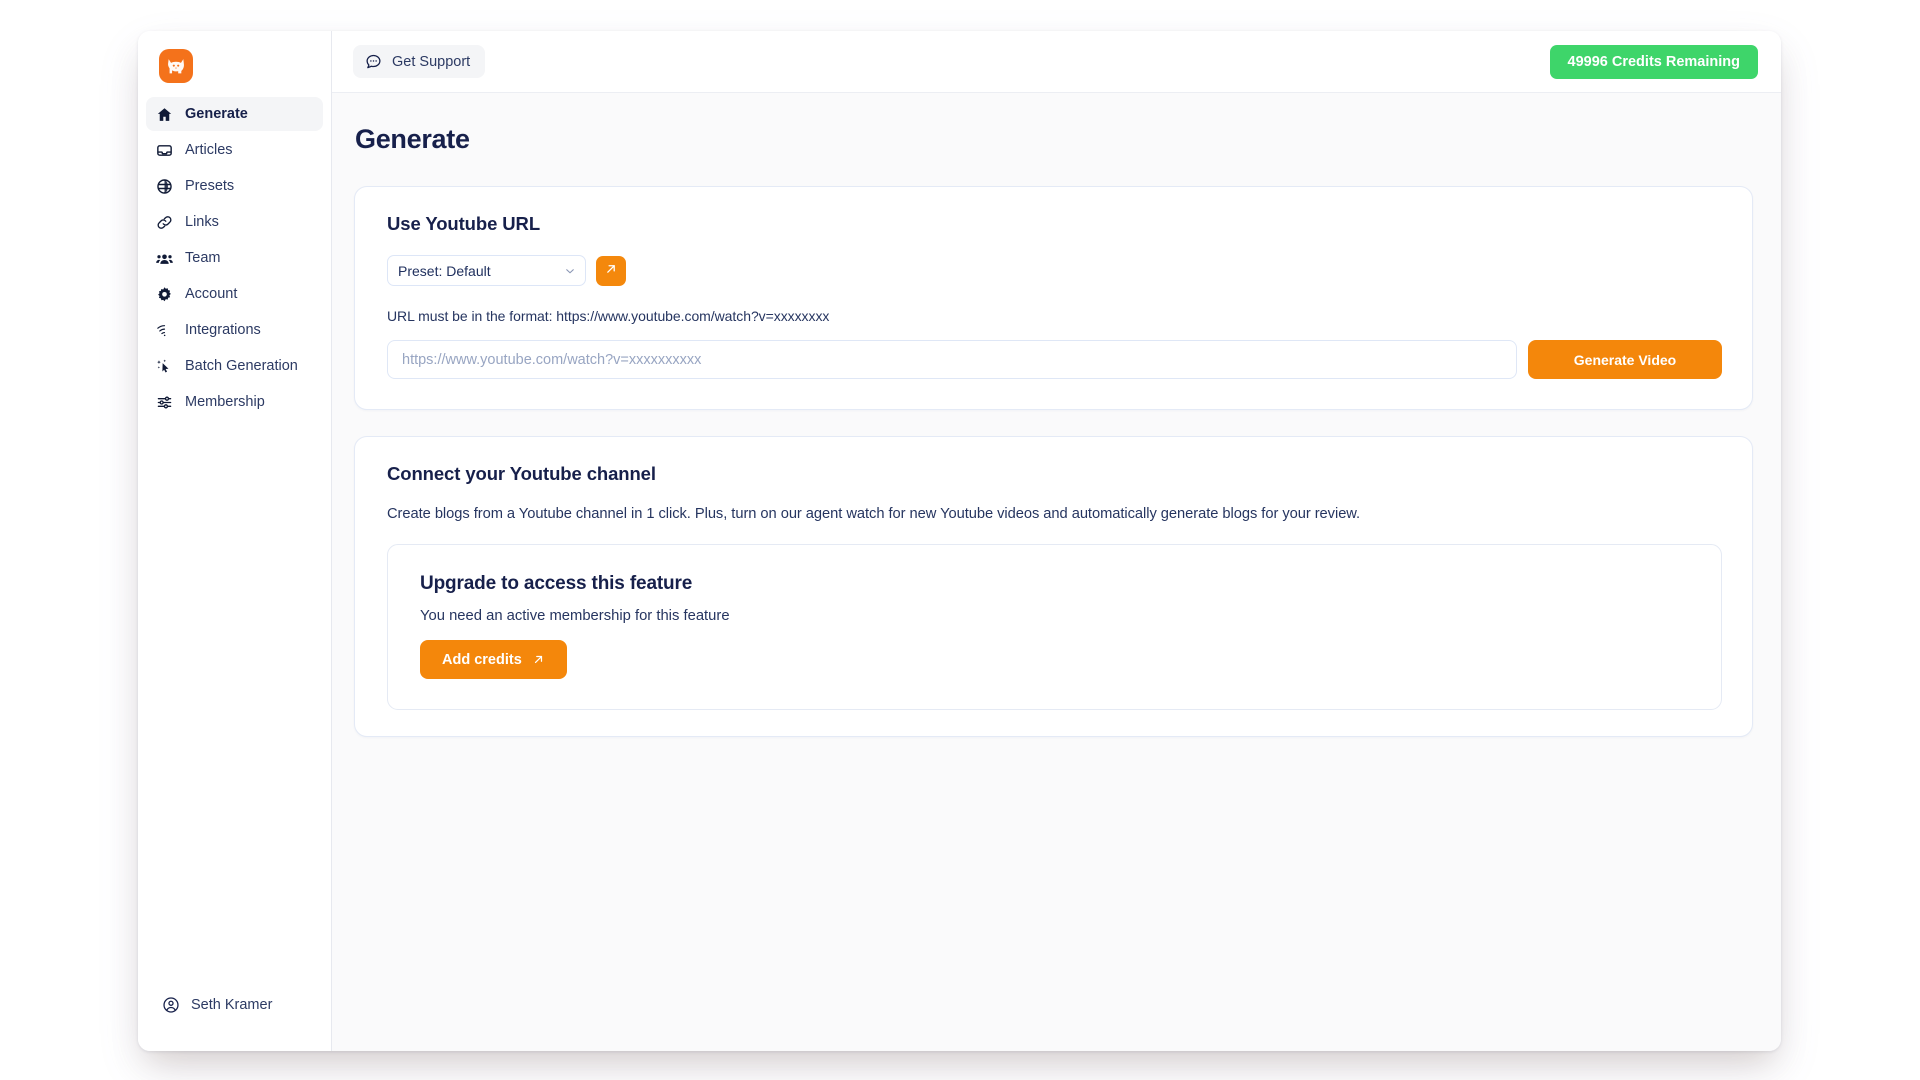  I want to click on home-icon, so click(164, 114).